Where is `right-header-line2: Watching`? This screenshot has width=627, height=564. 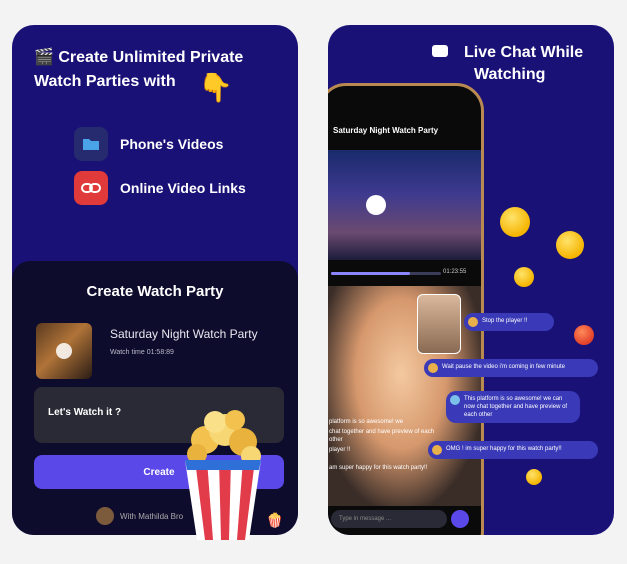
right-header-line2: Watching is located at coordinates (510, 74).